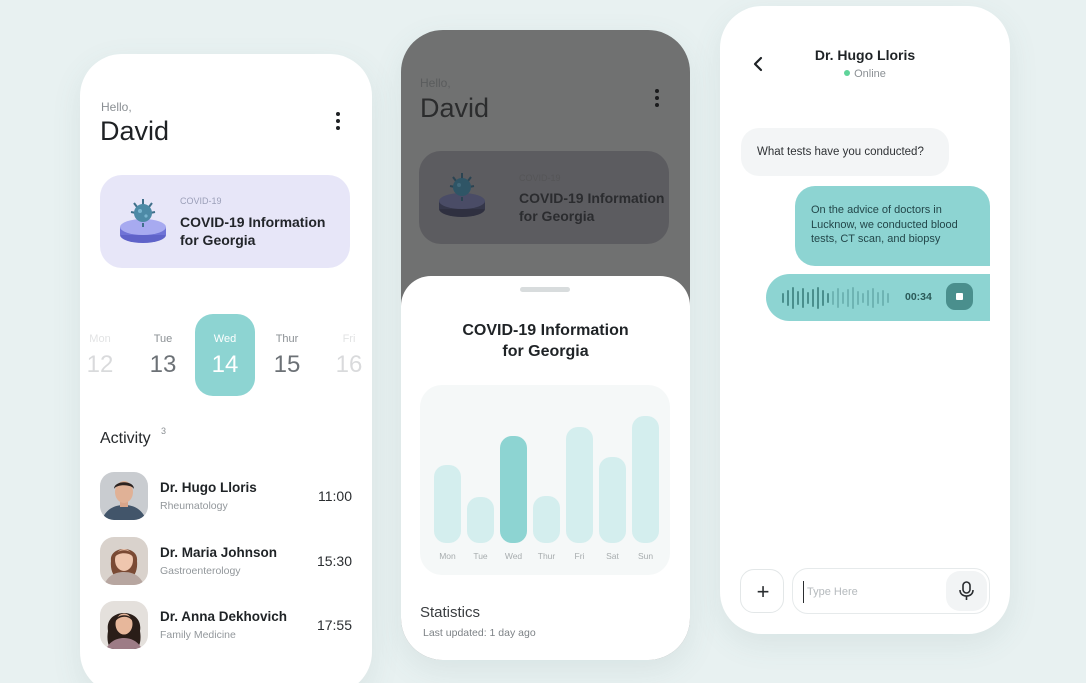 The height and width of the screenshot is (683, 1086). What do you see at coordinates (219, 552) in the screenshot?
I see `doctor-name: Dr. Maria Johnson` at bounding box center [219, 552].